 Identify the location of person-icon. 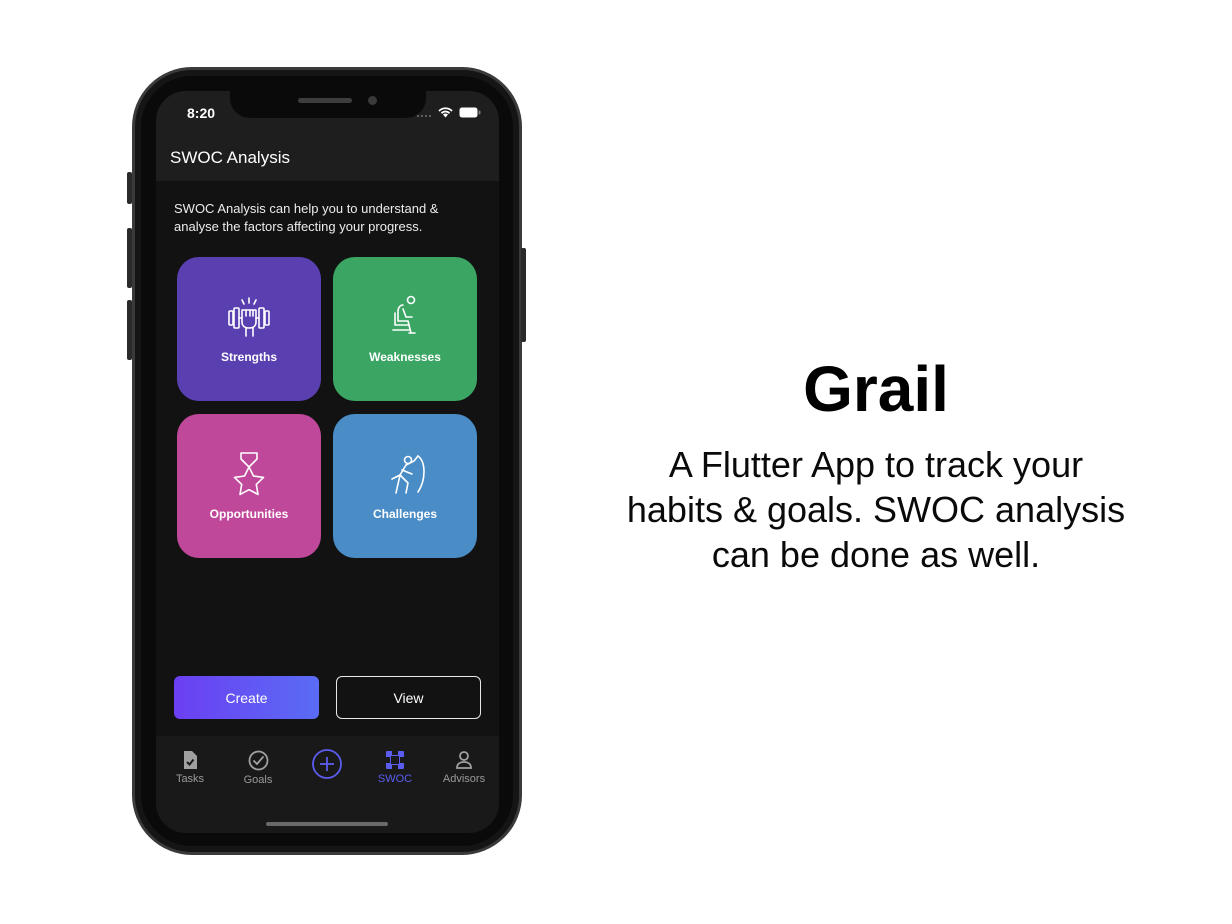
(464, 760).